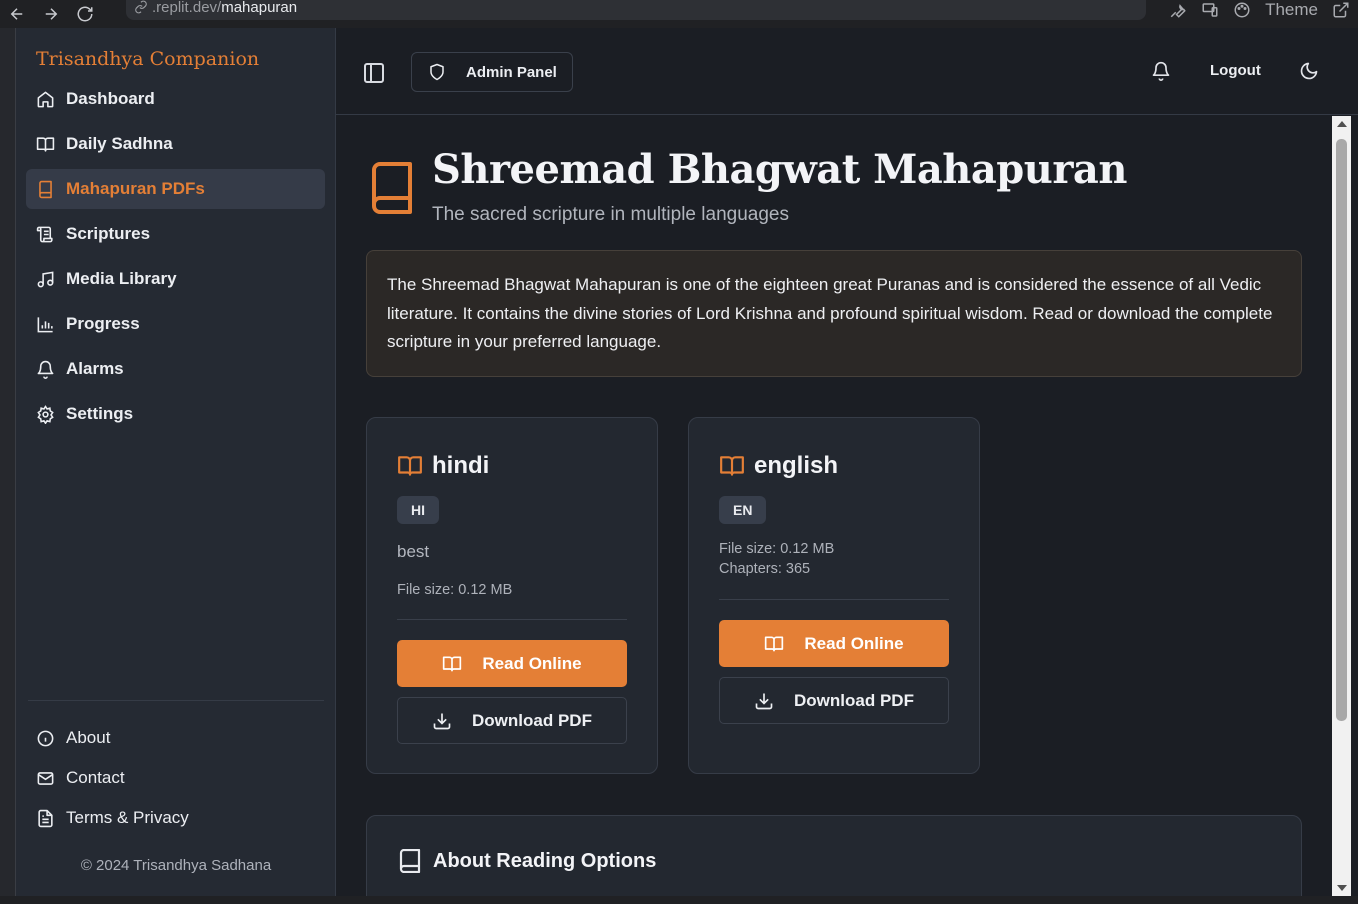 The width and height of the screenshot is (1358, 904). I want to click on sidebar-item-label: Terms & Privacy, so click(127, 817).